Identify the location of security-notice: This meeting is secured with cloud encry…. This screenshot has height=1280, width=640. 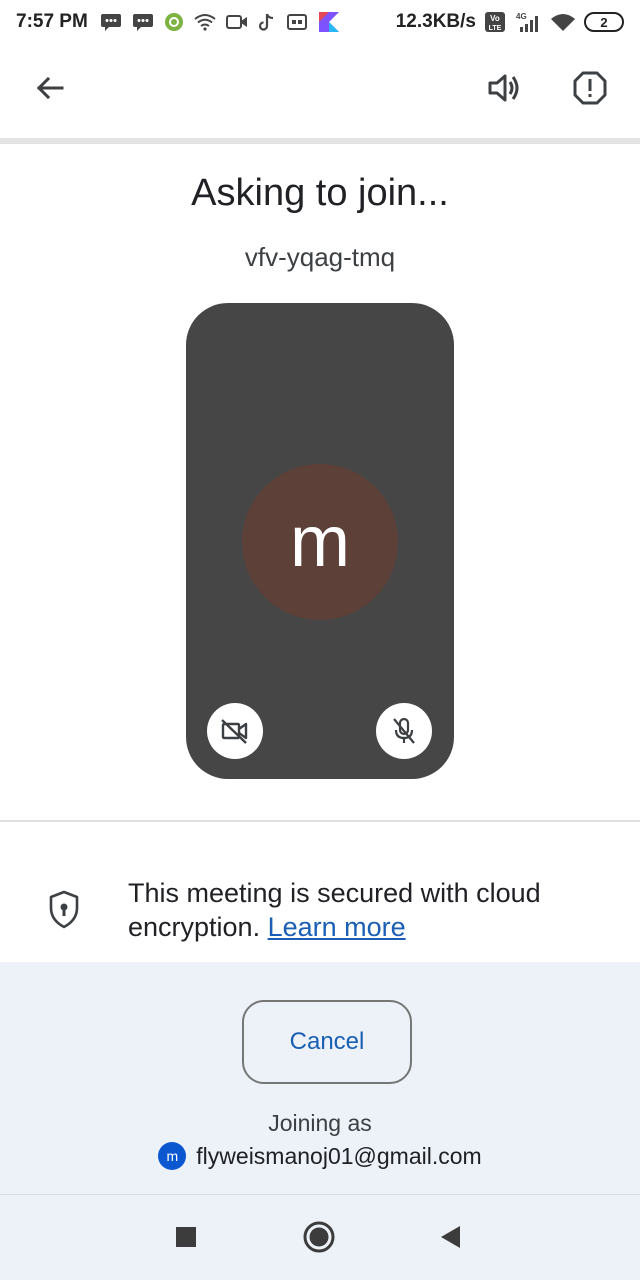
(320, 912).